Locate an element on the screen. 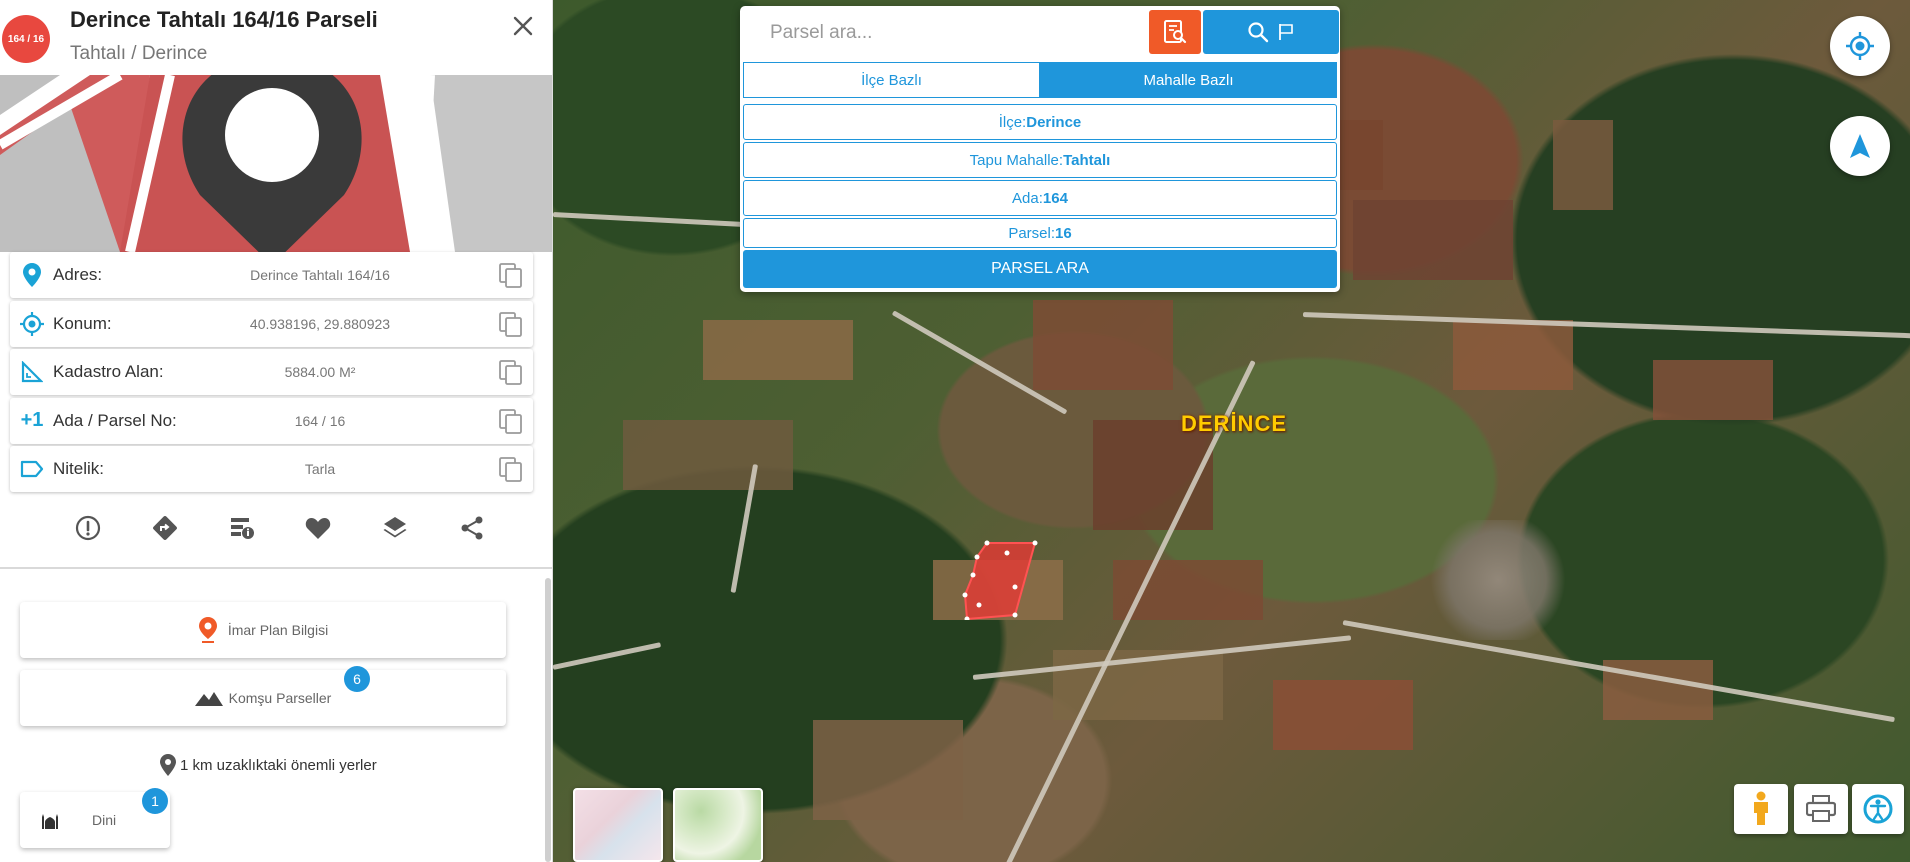  magnifier-icon is located at coordinates (1258, 32).